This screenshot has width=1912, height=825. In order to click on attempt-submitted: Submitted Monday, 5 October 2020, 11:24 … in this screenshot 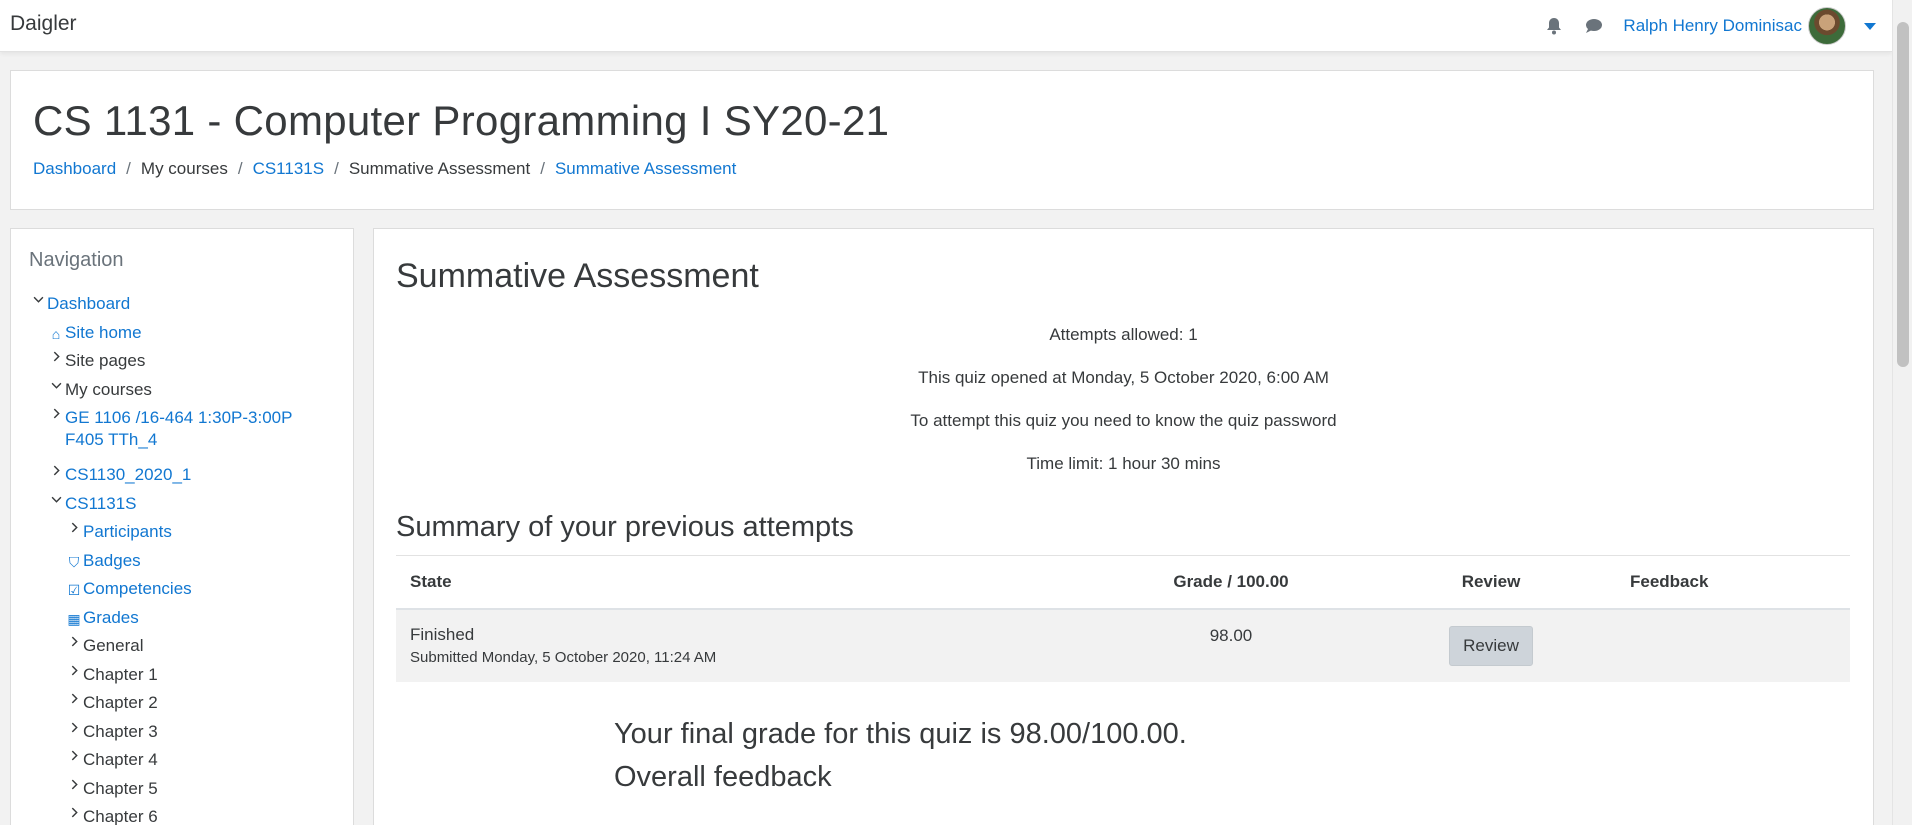, I will do `click(563, 657)`.